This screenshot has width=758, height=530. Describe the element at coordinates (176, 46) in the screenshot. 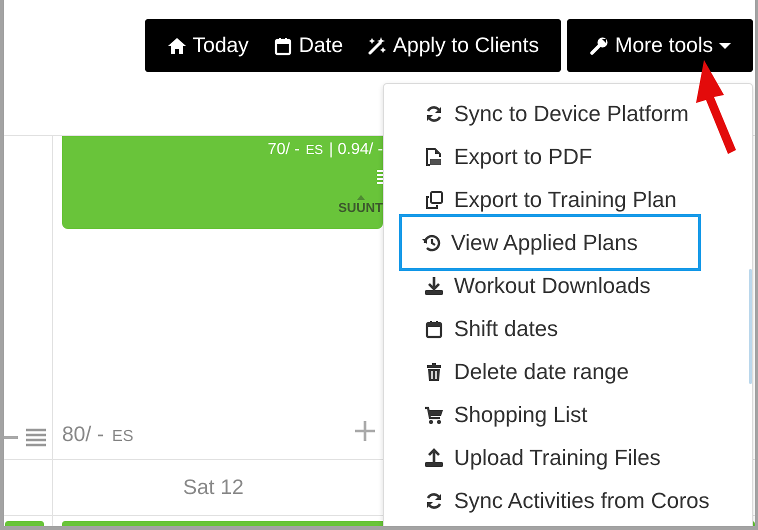

I see `home-icon` at that location.